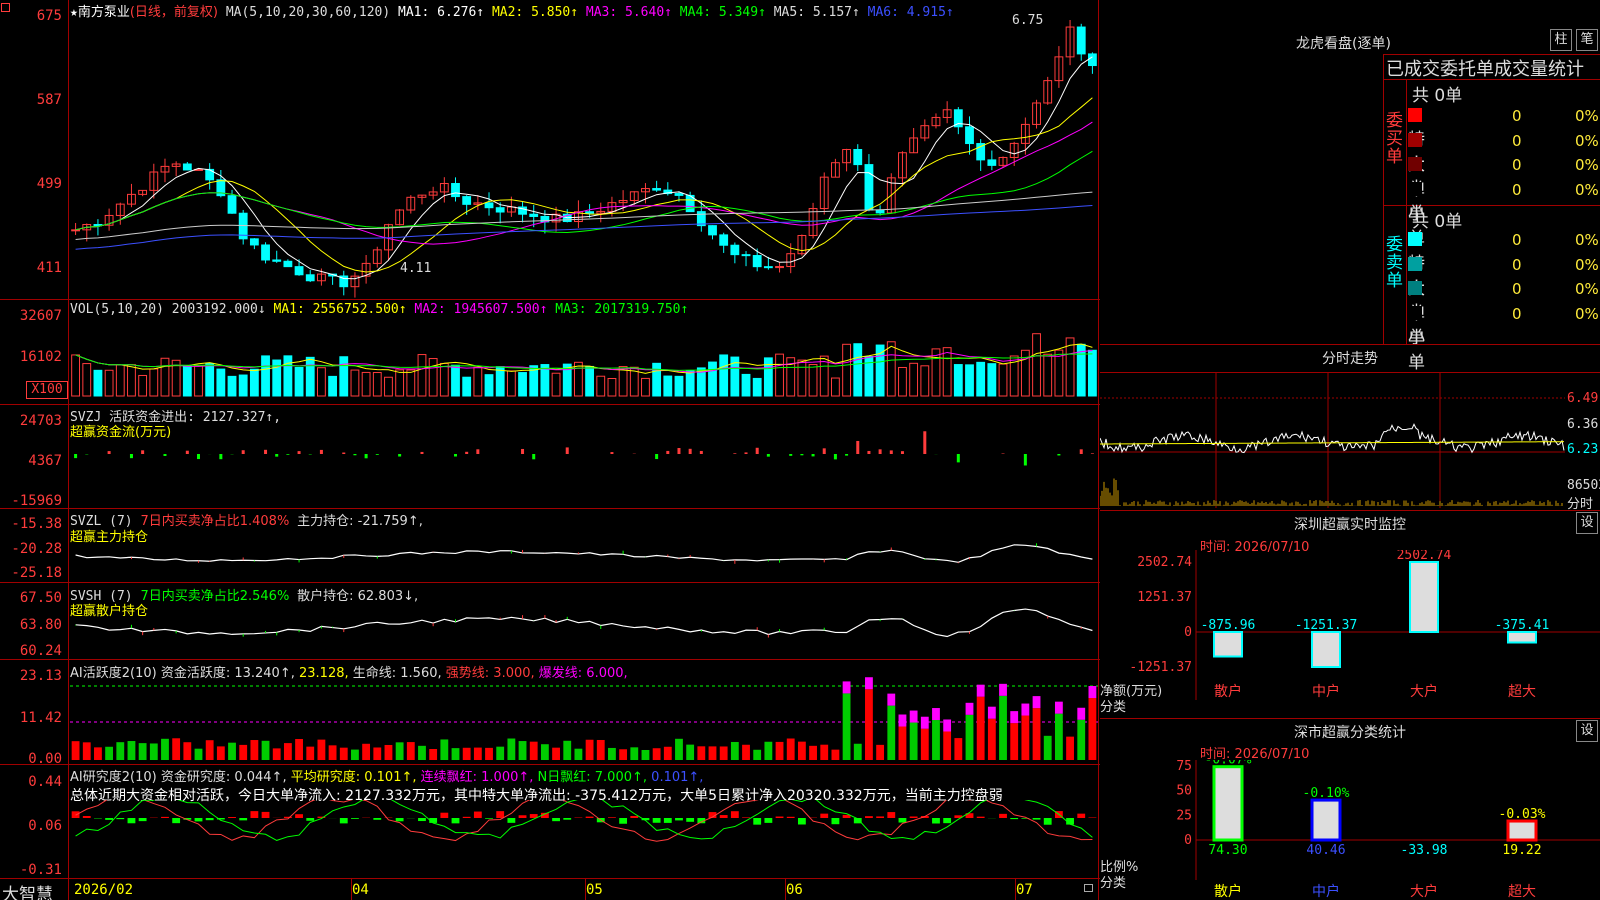  What do you see at coordinates (550, 764) in the screenshot?
I see `divider` at bounding box center [550, 764].